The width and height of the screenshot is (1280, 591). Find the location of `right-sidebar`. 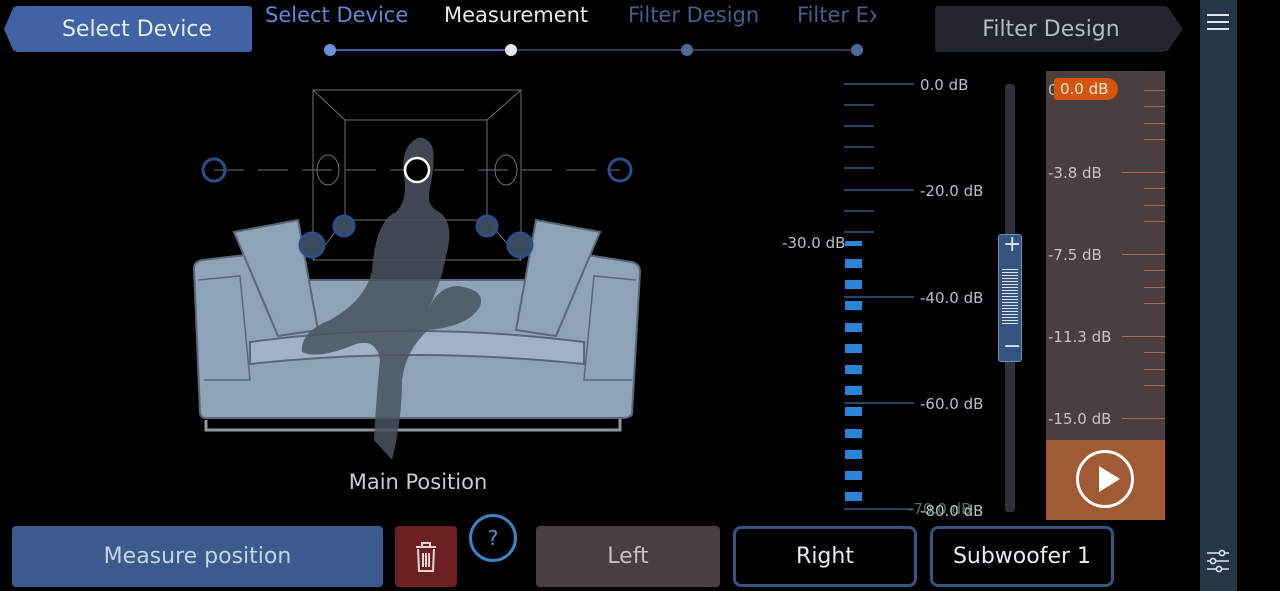

right-sidebar is located at coordinates (1218, 295).